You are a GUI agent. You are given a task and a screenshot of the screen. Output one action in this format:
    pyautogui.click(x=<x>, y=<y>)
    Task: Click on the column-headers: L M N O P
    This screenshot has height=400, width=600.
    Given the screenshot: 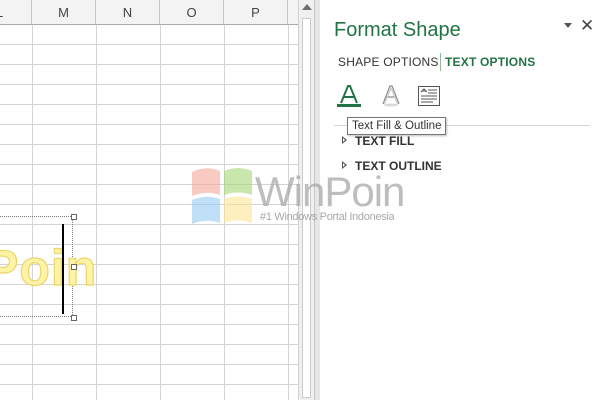 What is the action you would take?
    pyautogui.click(x=149, y=12)
    